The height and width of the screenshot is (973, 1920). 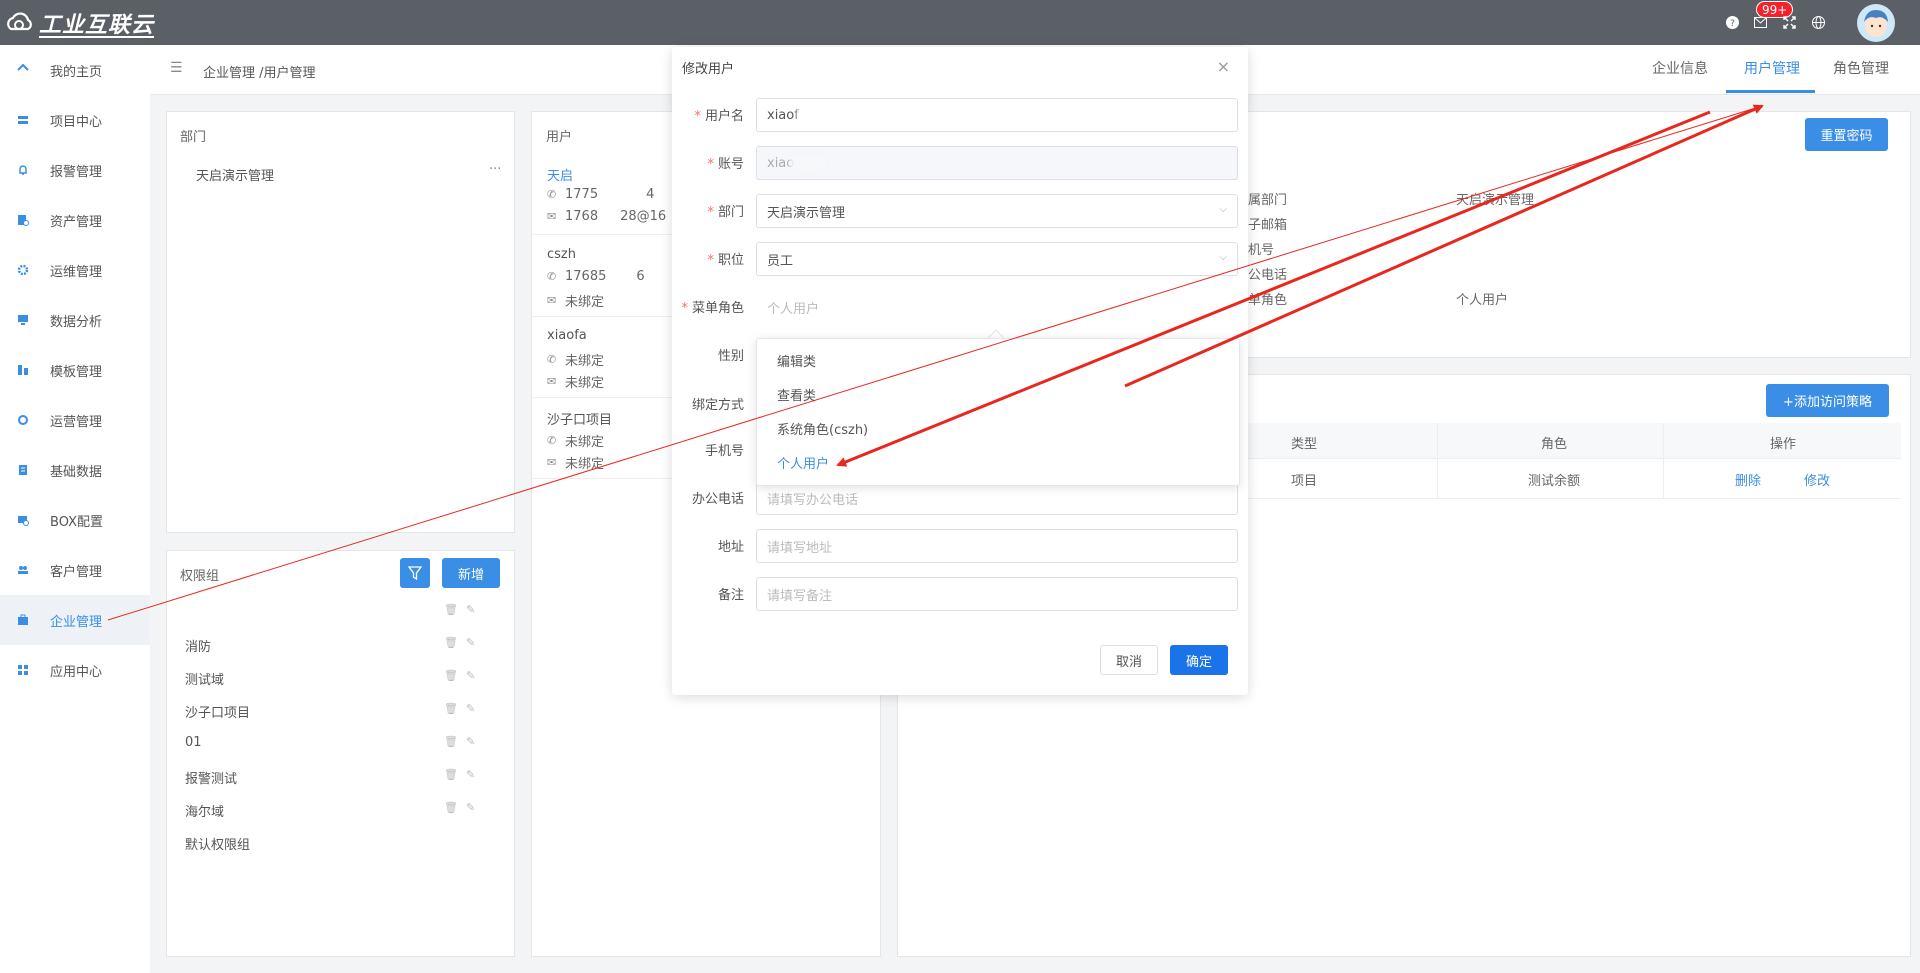 I want to click on department-label: * 部门, so click(x=725, y=212).